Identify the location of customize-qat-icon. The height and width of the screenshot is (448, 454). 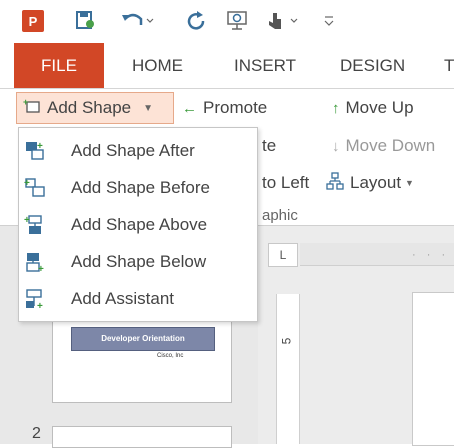
(329, 20).